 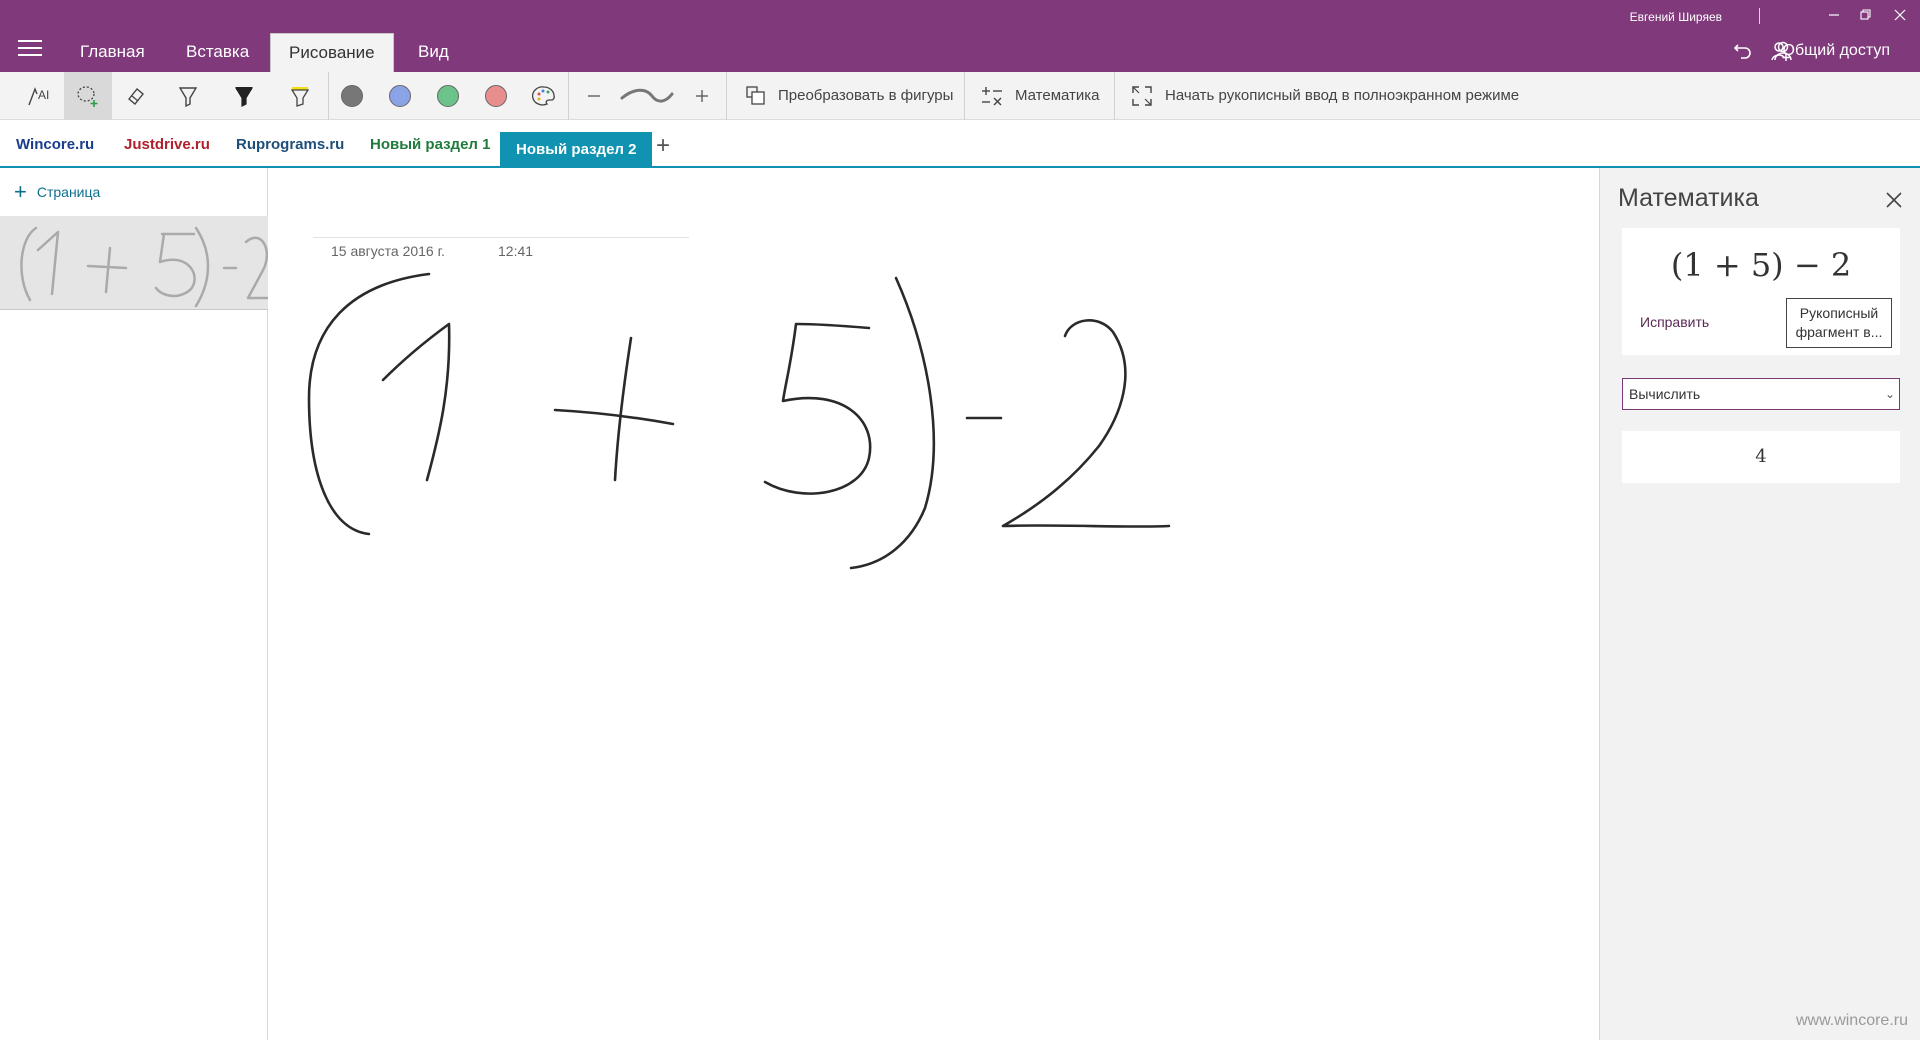 What do you see at coordinates (1674, 322) in the screenshot?
I see `fix-link: Исправить` at bounding box center [1674, 322].